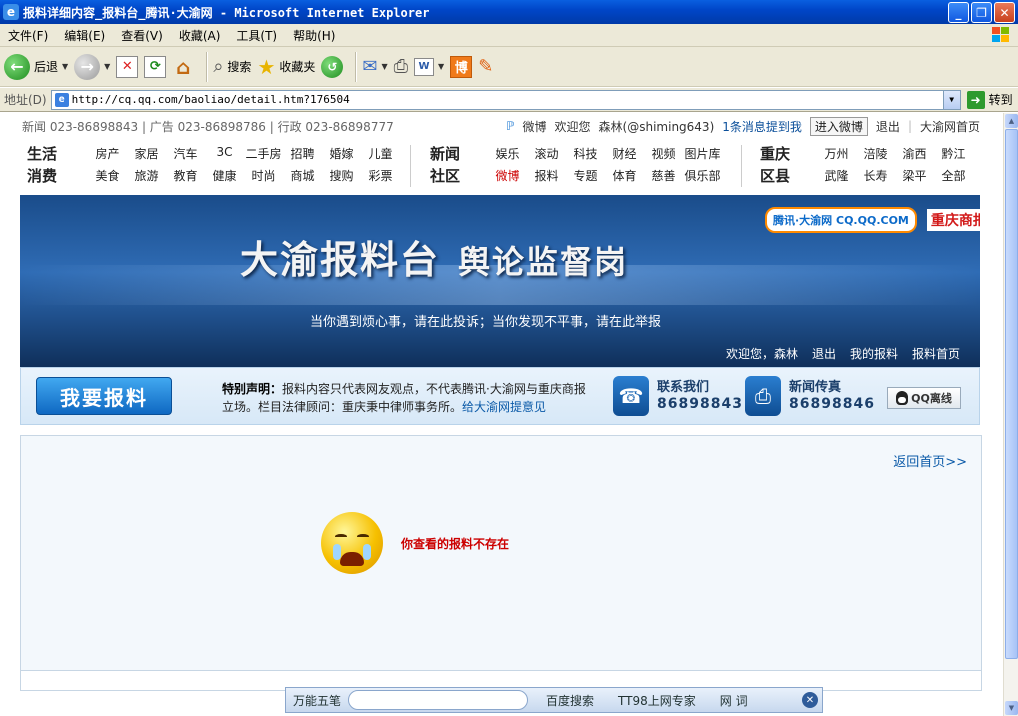  What do you see at coordinates (951, 99) in the screenshot?
I see `address-dropdown-icon: ▼` at bounding box center [951, 99].